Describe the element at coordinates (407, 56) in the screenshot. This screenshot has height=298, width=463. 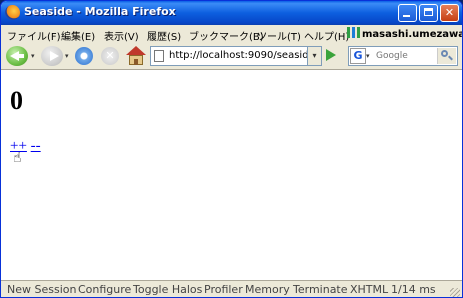
I see `search-input` at that location.